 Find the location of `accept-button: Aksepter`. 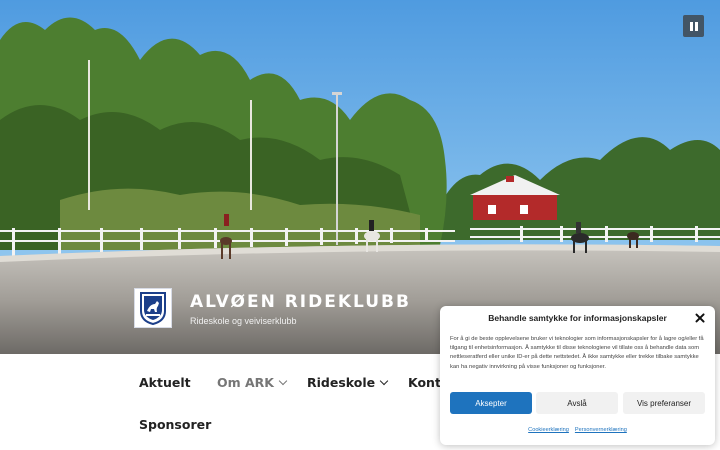

accept-button: Aksepter is located at coordinates (491, 403).